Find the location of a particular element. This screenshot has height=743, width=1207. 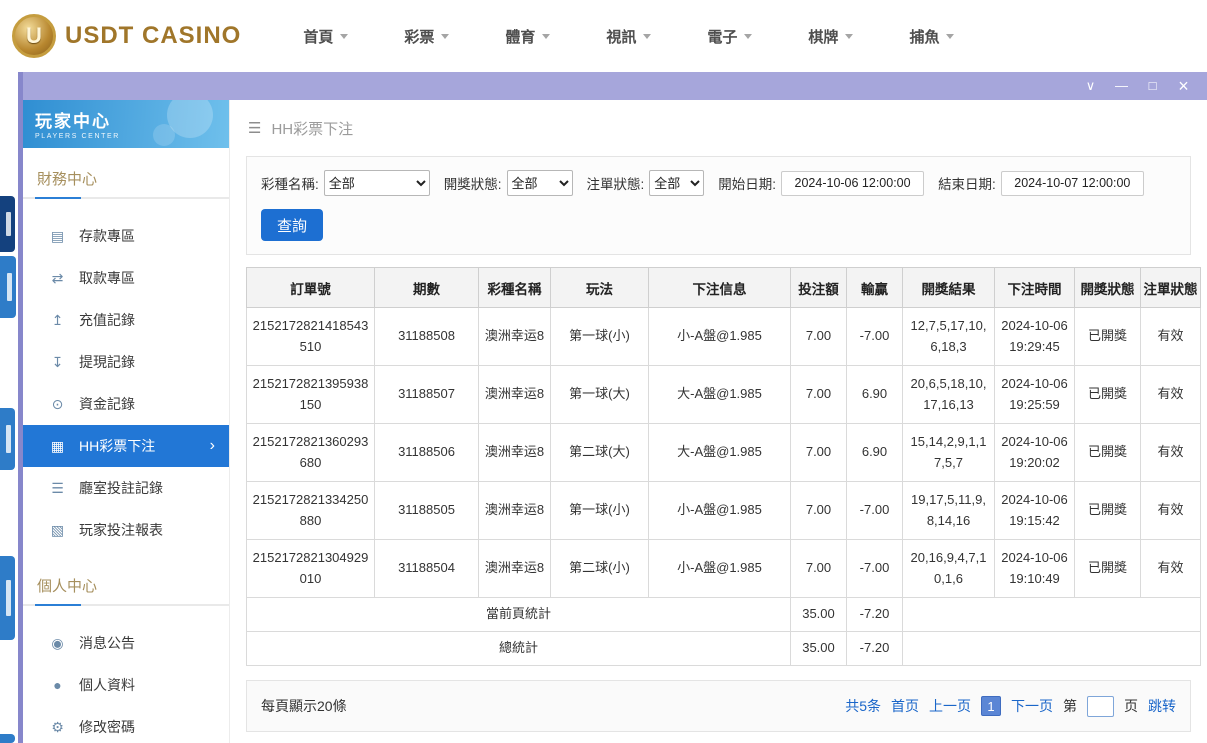

start-date-label: 開始日期: is located at coordinates (747, 184).